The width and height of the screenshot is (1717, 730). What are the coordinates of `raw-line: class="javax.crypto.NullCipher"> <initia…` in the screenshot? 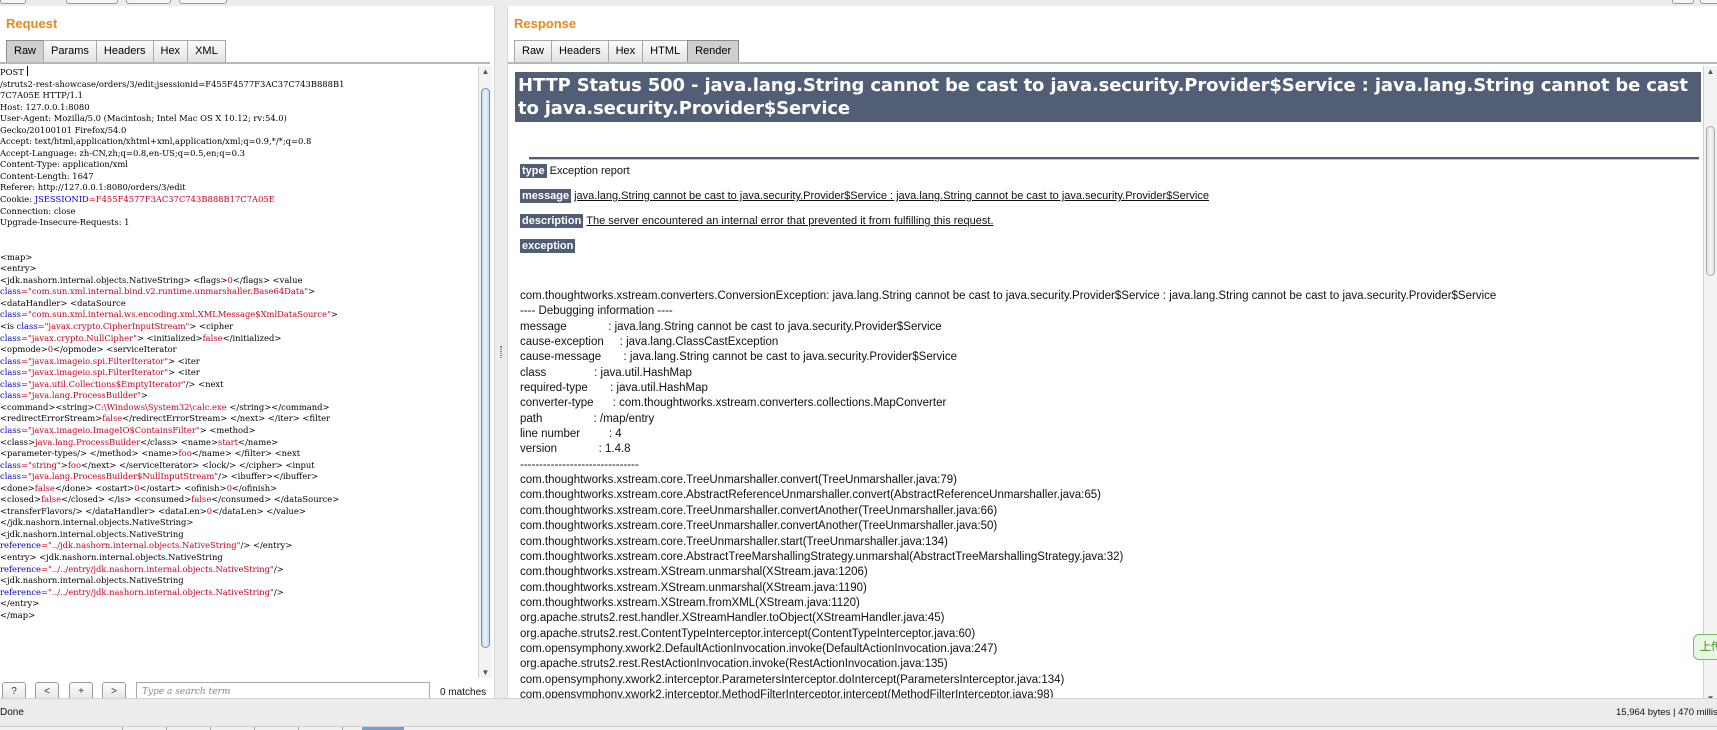 It's located at (141, 337).